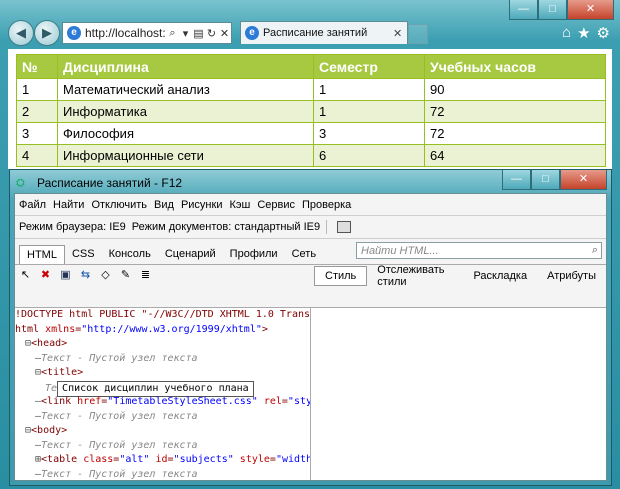  I want to click on divider, so click(327, 227).